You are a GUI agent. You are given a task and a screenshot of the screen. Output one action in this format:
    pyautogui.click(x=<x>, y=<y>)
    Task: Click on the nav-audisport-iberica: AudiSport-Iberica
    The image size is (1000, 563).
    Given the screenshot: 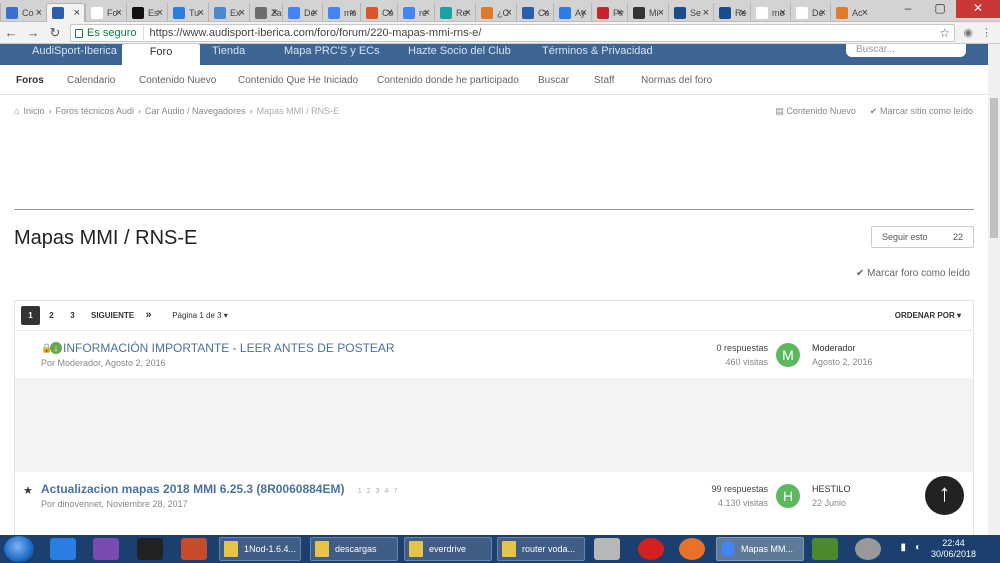 What is the action you would take?
    pyautogui.click(x=74, y=51)
    